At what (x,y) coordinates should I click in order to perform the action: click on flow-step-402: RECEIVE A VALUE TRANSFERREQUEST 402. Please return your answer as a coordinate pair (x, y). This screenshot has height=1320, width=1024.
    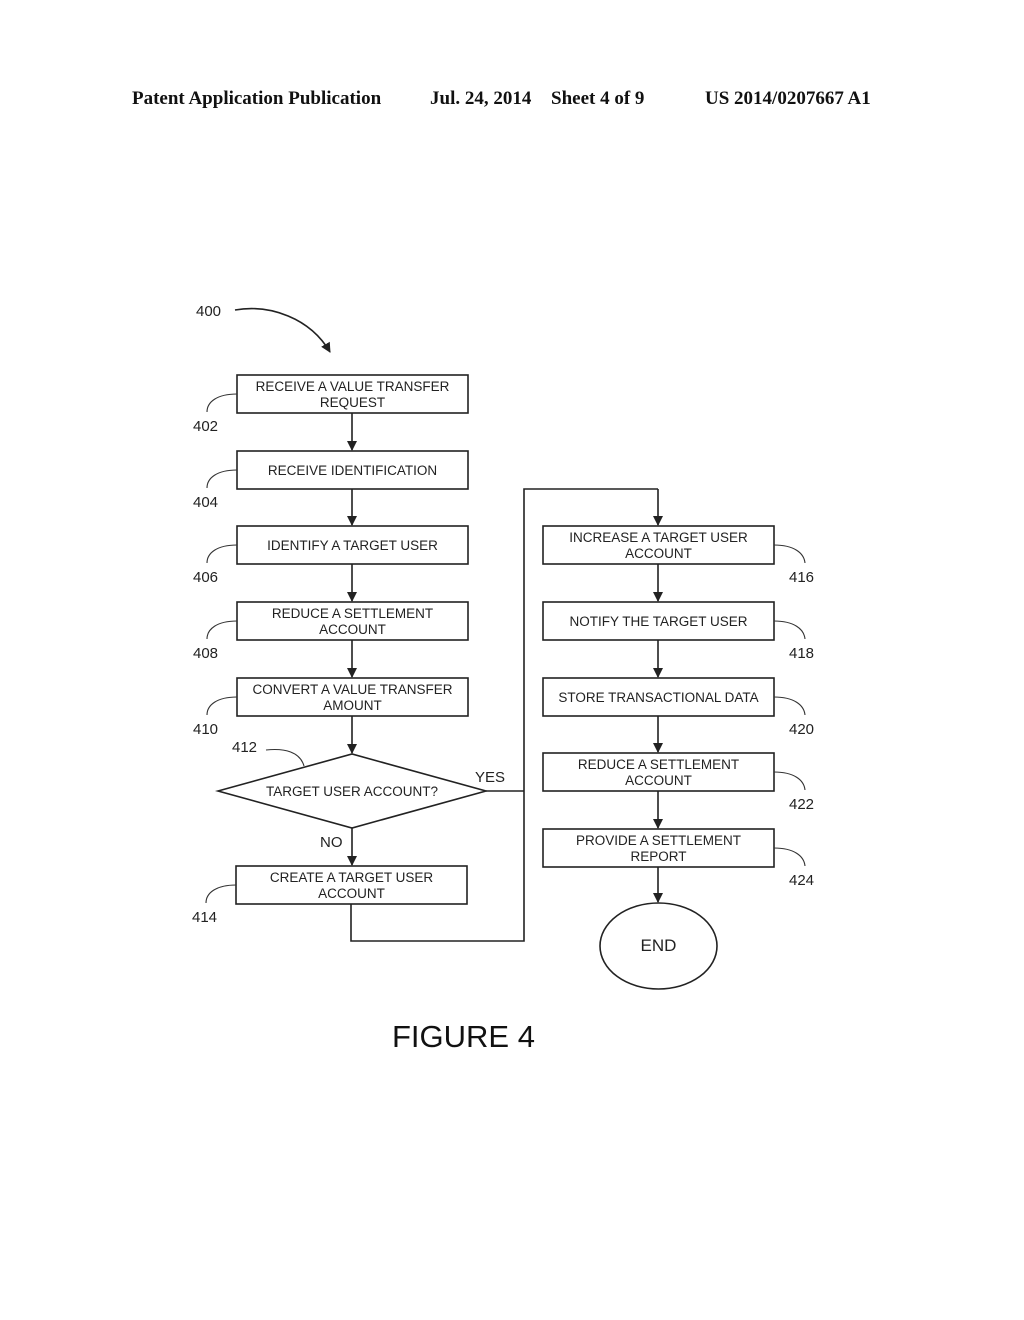
    Looking at the image, I should click on (331, 404).